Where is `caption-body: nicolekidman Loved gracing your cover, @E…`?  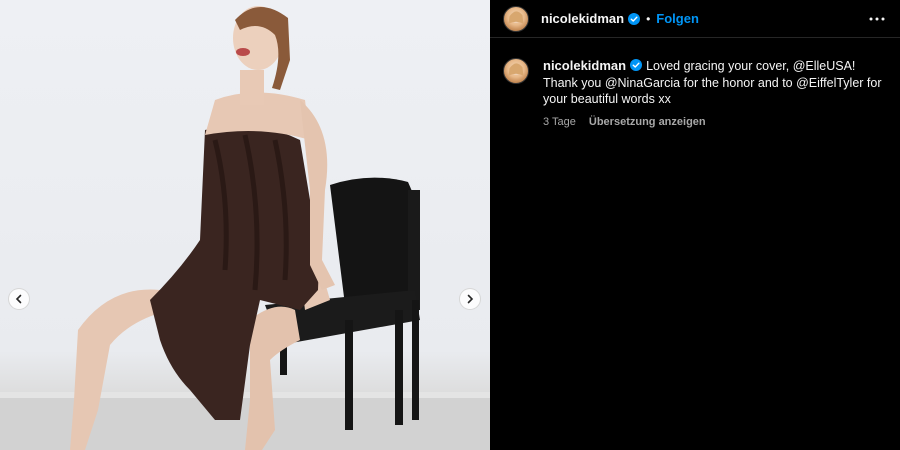 caption-body: nicolekidman Loved gracing your cover, @E… is located at coordinates (713, 93).